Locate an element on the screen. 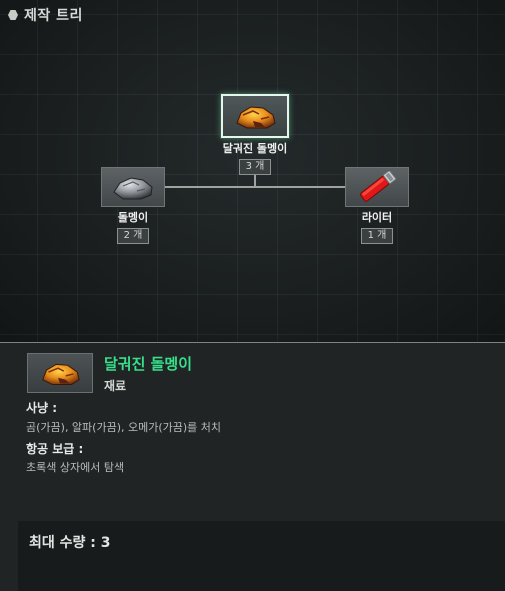 This screenshot has width=505, height=591. max-quantity-box: 최대 수량 : 3 is located at coordinates (261, 556).